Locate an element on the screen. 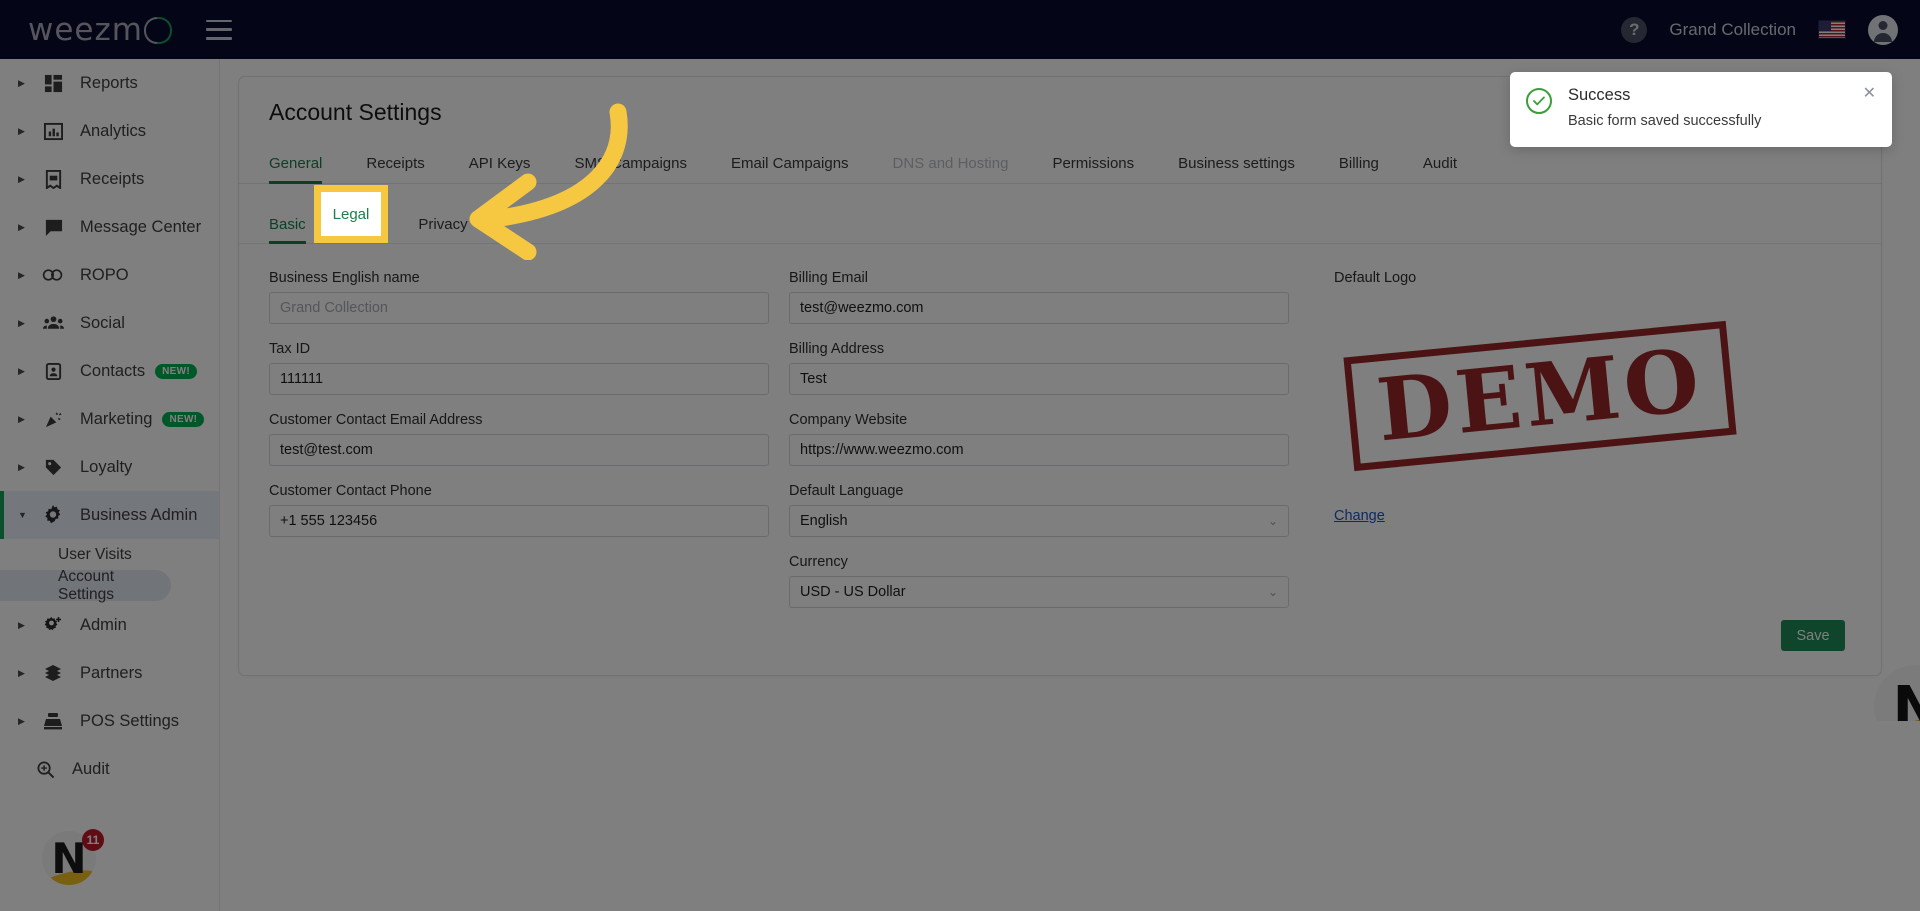  tab-business-settings: Business settings is located at coordinates (1236, 169).